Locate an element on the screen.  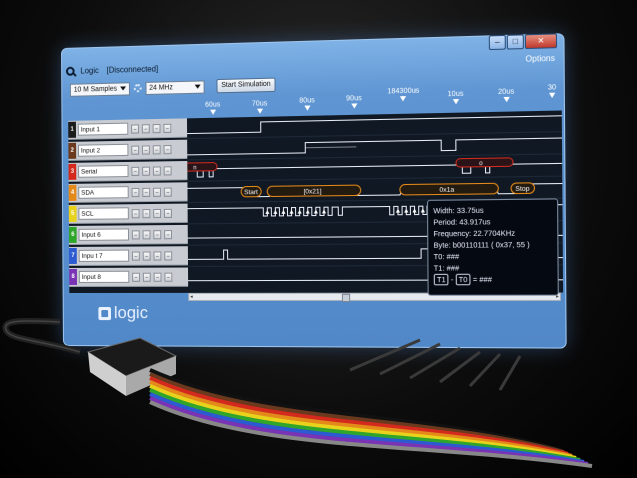
maximize-button: □ is located at coordinates (515, 42).